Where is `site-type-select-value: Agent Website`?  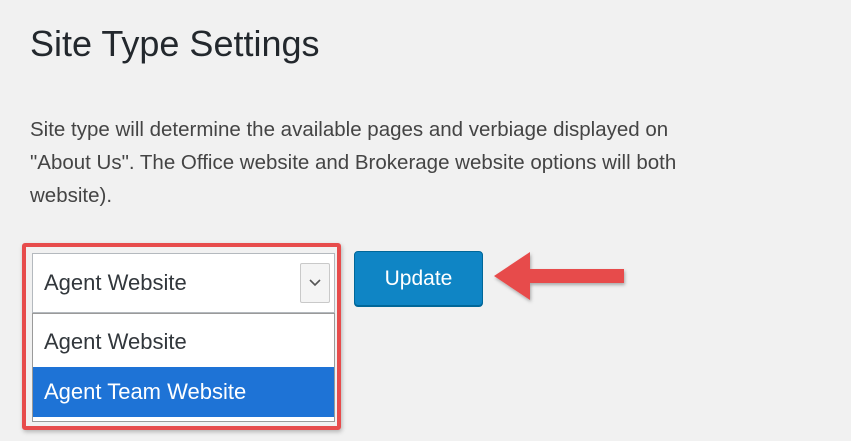
site-type-select-value: Agent Website is located at coordinates (115, 282).